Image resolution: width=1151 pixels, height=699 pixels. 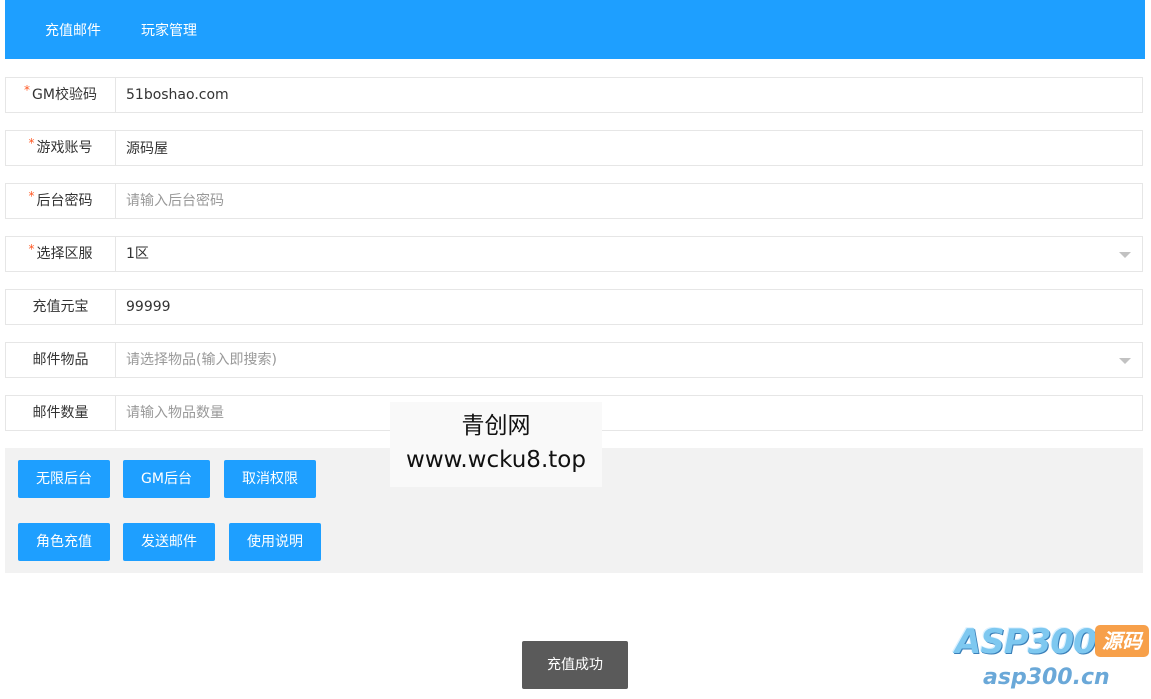 I want to click on form-row-yuanbao: 充值元宝, so click(x=574, y=307).